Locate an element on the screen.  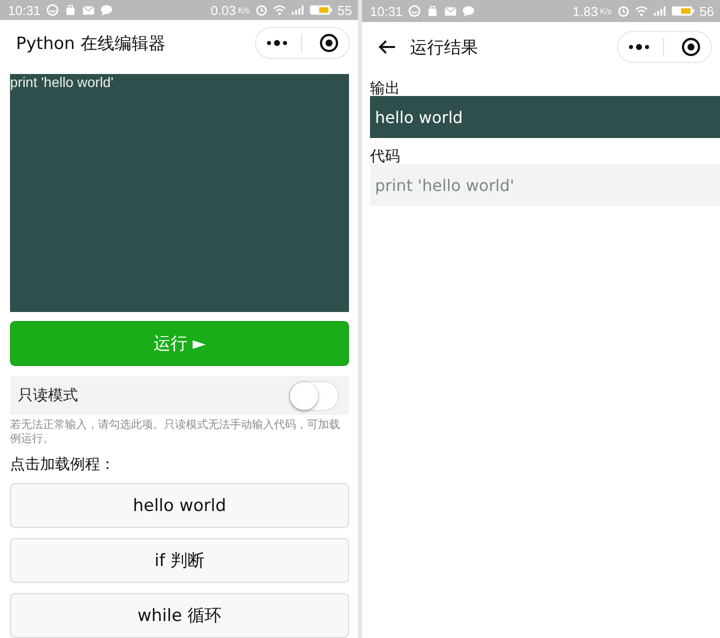
network-speed: 0.03 is located at coordinates (223, 10).